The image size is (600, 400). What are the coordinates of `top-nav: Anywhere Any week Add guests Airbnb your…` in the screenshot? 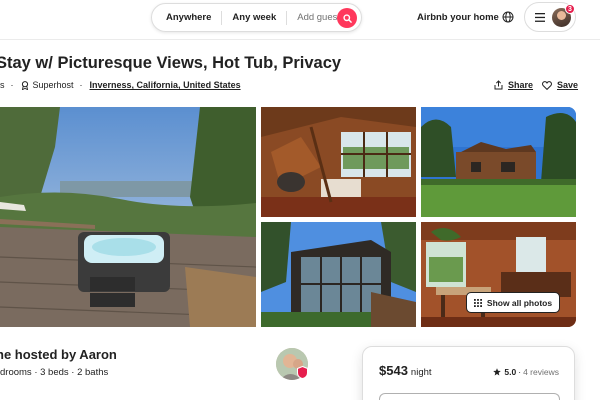 It's located at (300, 20).